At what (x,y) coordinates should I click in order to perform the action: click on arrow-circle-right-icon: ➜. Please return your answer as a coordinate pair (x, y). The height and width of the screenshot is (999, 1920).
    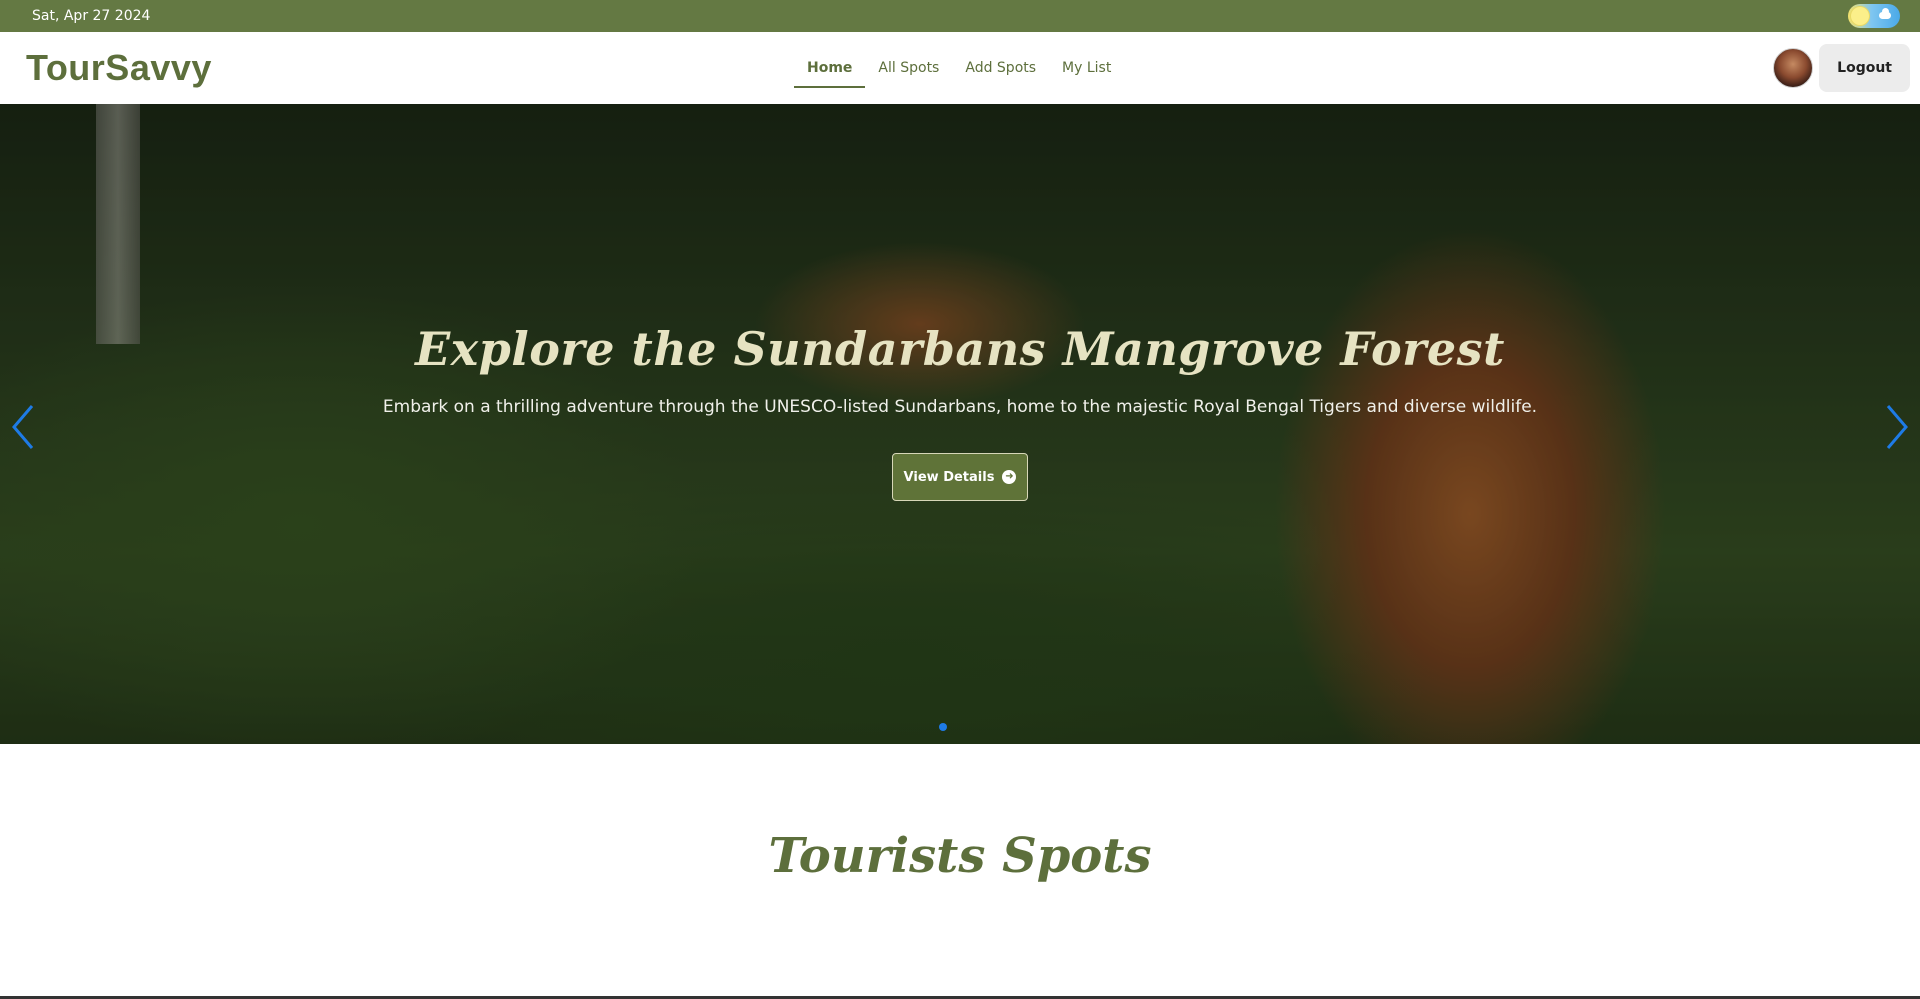
    Looking at the image, I should click on (1009, 477).